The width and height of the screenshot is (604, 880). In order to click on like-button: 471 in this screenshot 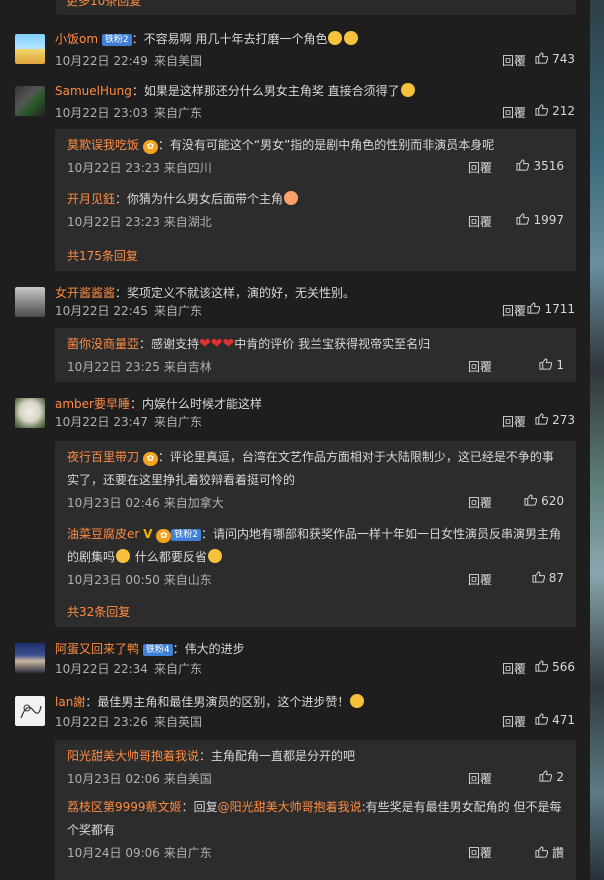, I will do `click(551, 720)`.